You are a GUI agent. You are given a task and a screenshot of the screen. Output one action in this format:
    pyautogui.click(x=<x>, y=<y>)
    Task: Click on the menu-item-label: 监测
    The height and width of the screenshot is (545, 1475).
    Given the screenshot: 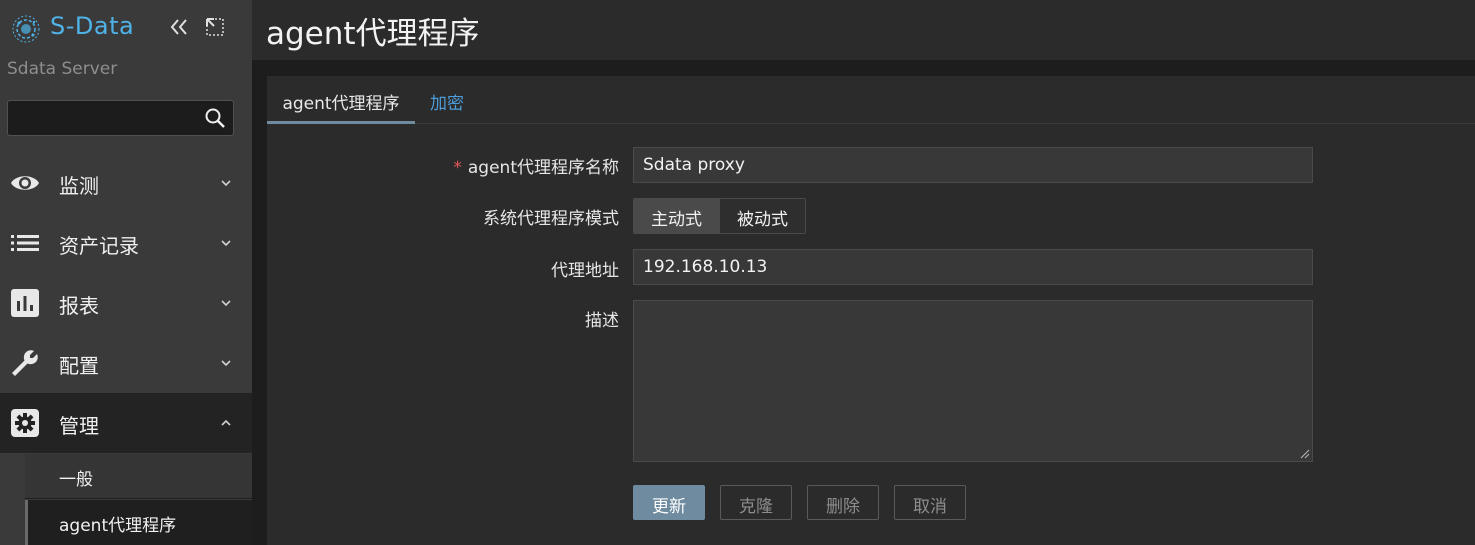 What is the action you would take?
    pyautogui.click(x=79, y=186)
    